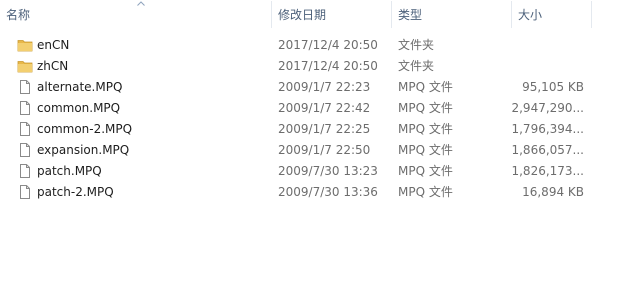  I want to click on file-name: common.MPQ, so click(79, 108).